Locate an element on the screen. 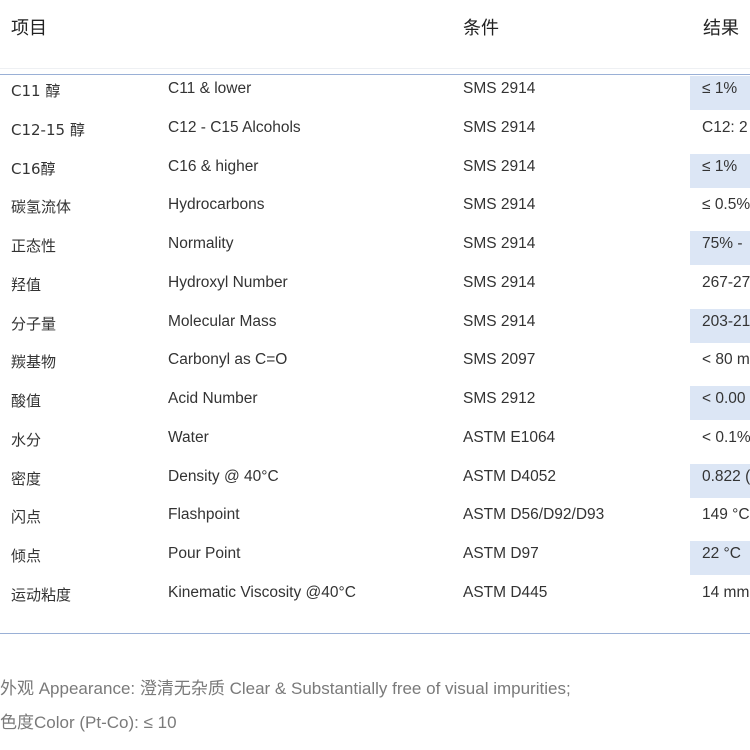 This screenshot has height=750, width=750. header-result: 结果 is located at coordinates (721, 28).